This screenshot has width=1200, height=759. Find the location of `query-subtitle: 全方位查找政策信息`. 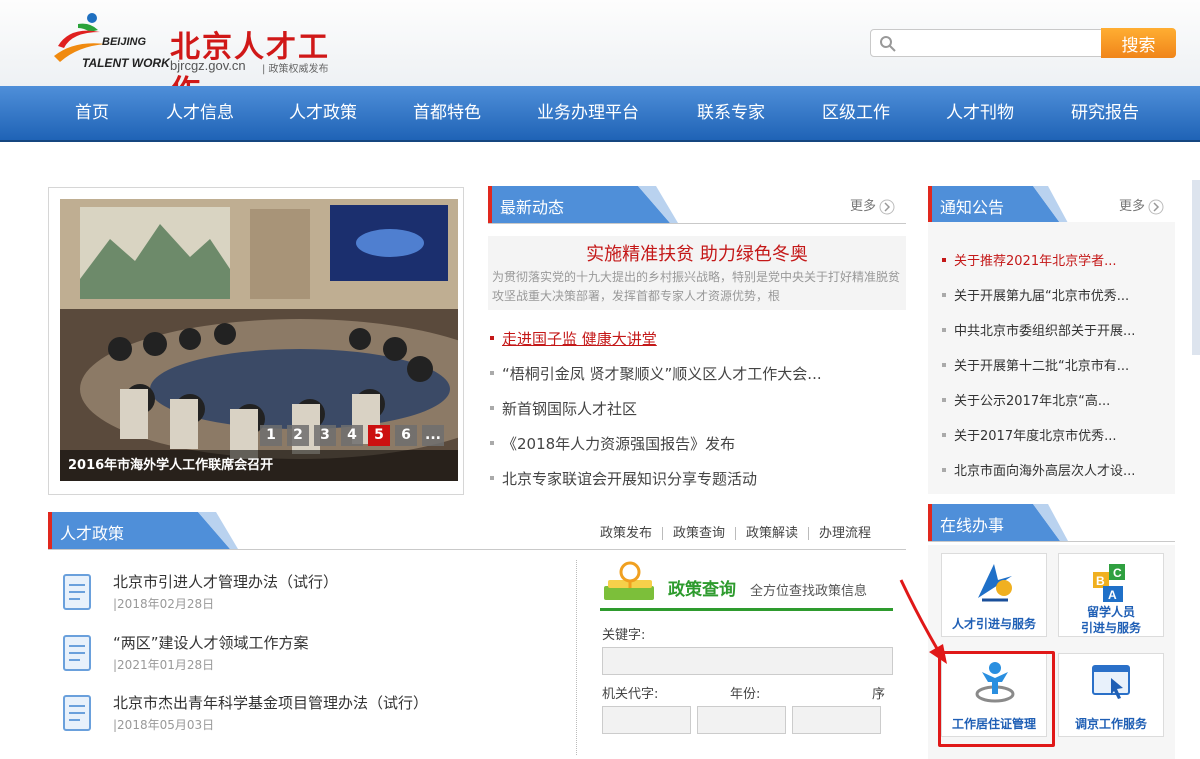

query-subtitle: 全方位查找政策信息 is located at coordinates (809, 591).